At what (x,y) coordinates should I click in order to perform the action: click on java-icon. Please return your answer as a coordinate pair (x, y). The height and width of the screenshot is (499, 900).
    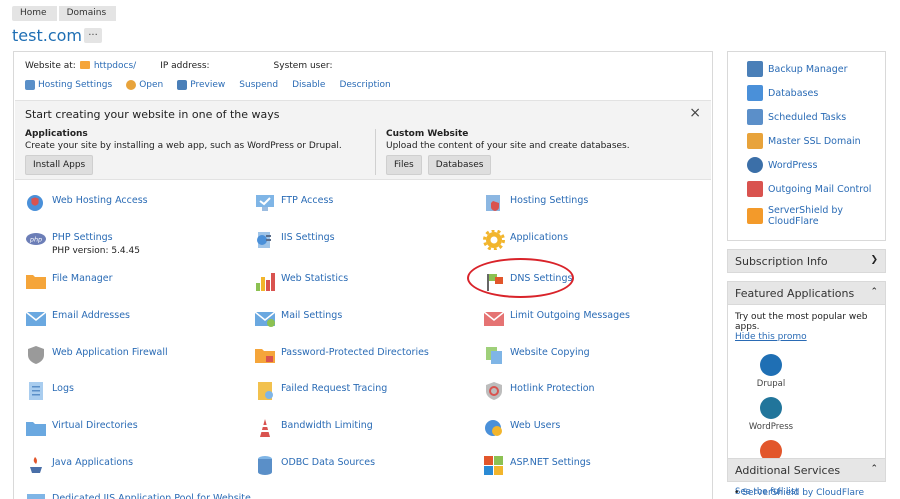
    Looking at the image, I should click on (36, 465).